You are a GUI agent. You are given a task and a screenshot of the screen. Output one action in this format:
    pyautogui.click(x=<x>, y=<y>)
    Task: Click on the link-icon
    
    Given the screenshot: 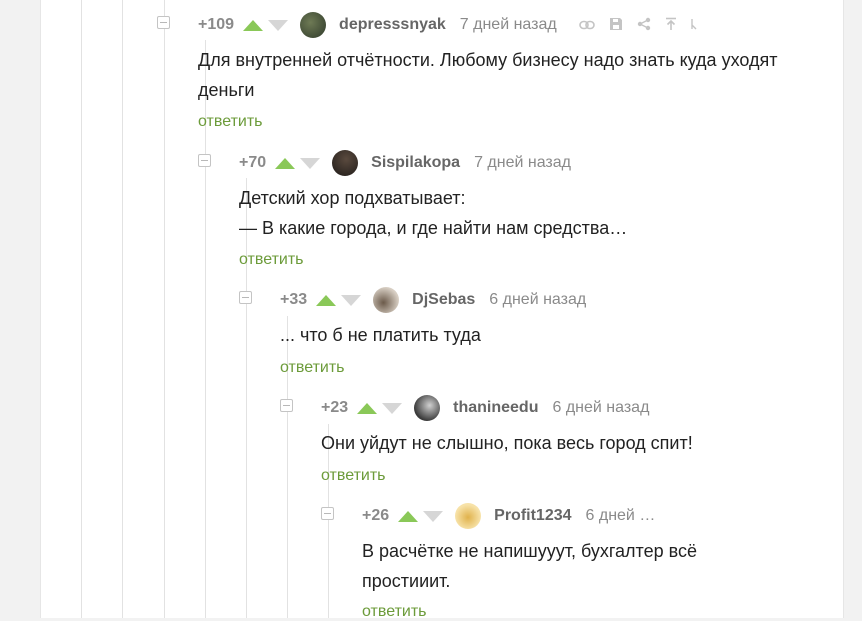 What is the action you would take?
    pyautogui.click(x=586, y=25)
    